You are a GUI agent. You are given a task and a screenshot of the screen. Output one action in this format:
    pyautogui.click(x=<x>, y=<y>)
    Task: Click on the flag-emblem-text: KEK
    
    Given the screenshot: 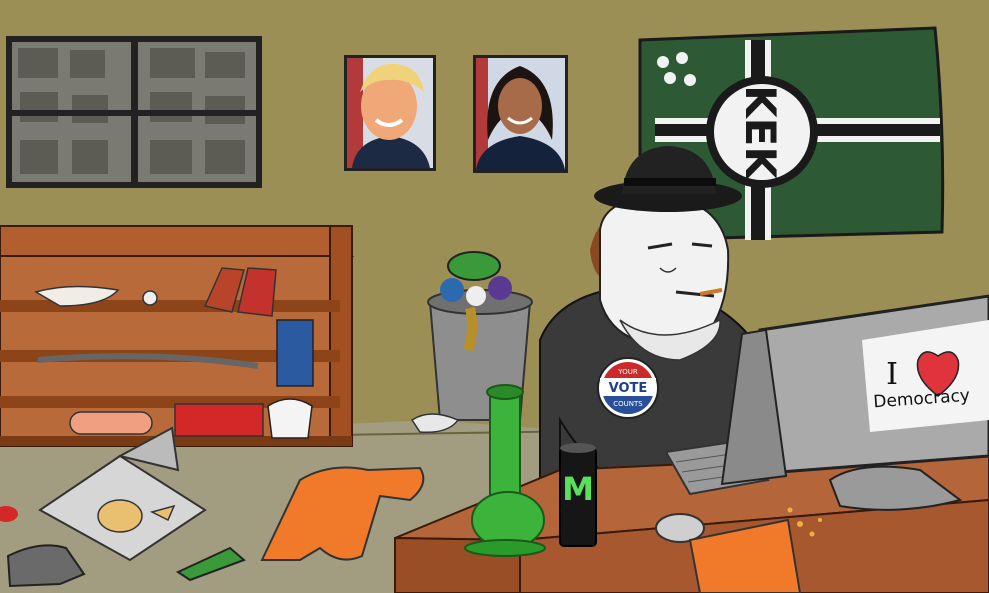 What is the action you would take?
    pyautogui.click(x=760, y=132)
    